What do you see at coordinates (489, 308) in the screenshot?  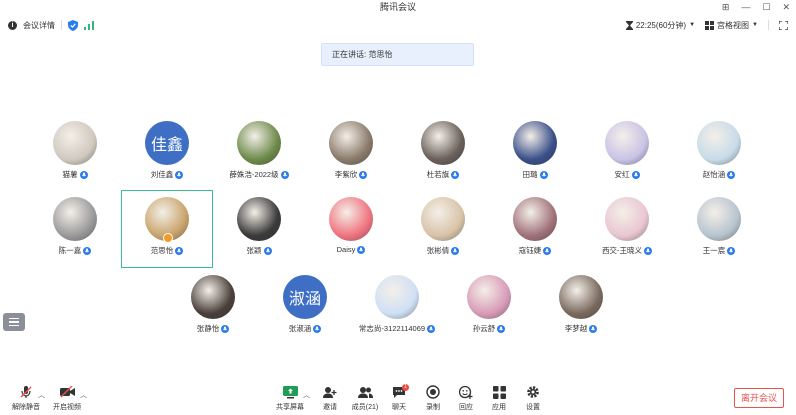 I see `participant-tile: 孙云舒` at bounding box center [489, 308].